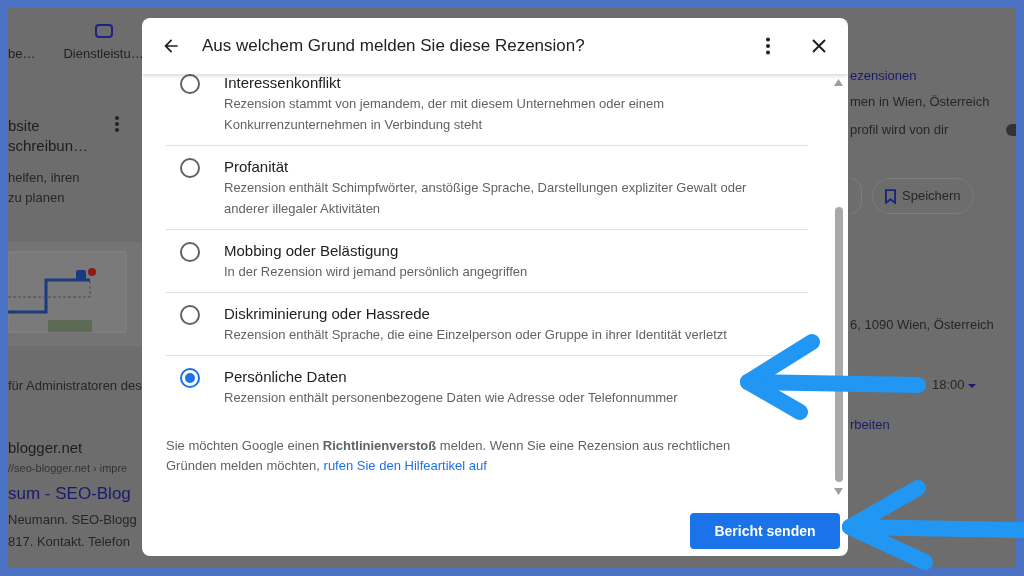  What do you see at coordinates (899, 130) in the screenshot?
I see `info-text: profil wird von dir` at bounding box center [899, 130].